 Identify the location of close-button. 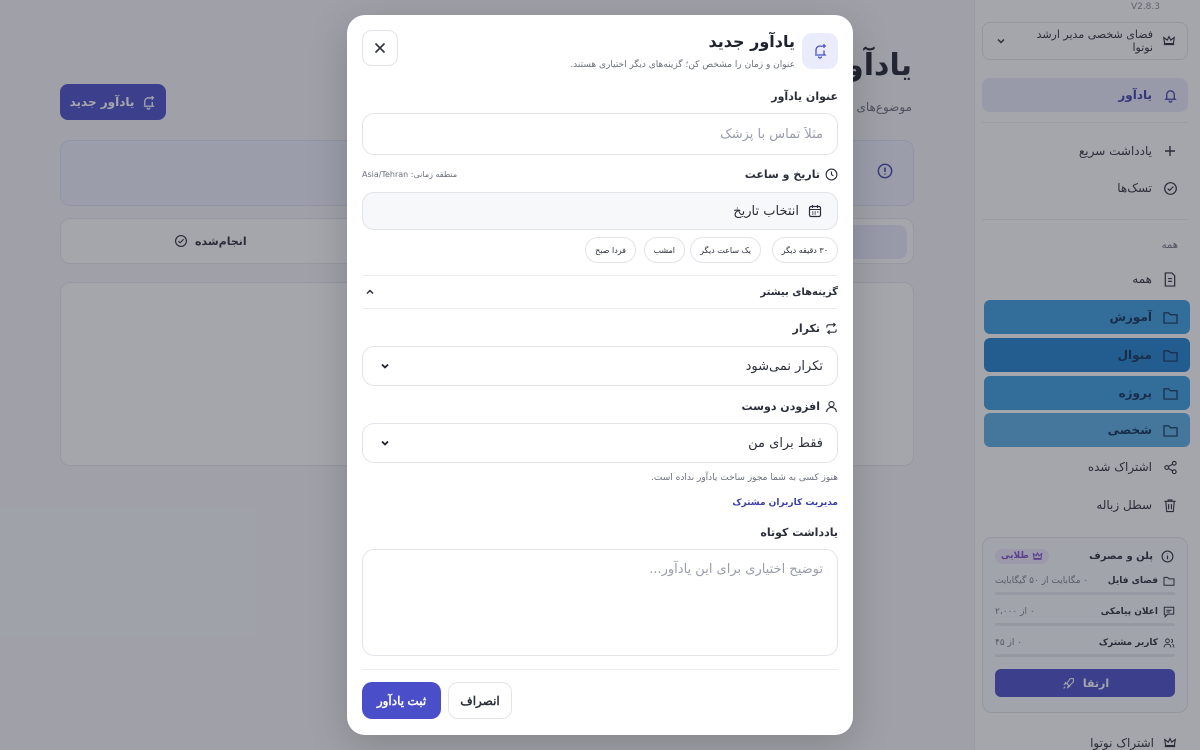
(380, 48).